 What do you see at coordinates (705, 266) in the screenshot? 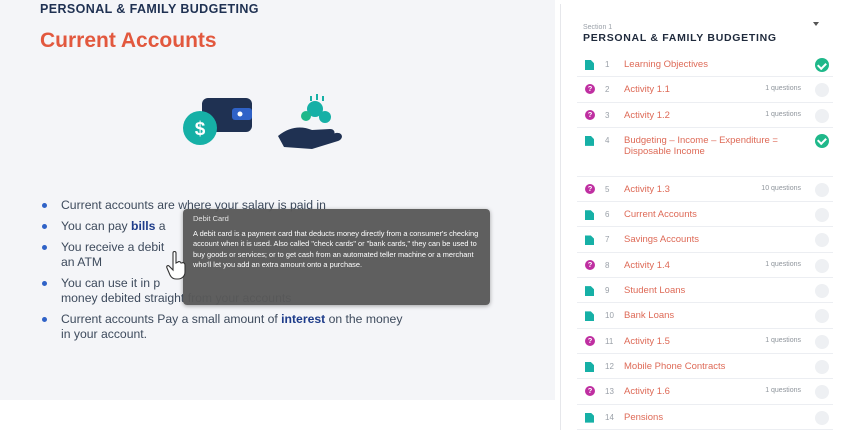
I see `sidebar-lesson-item: ? 8 Activity 1.4 1 questions` at bounding box center [705, 266].